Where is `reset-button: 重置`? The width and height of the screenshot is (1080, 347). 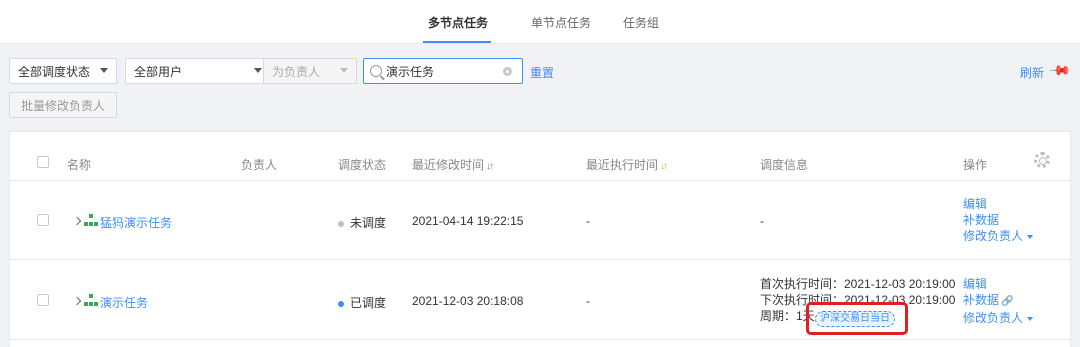
reset-button: 重置 is located at coordinates (542, 72).